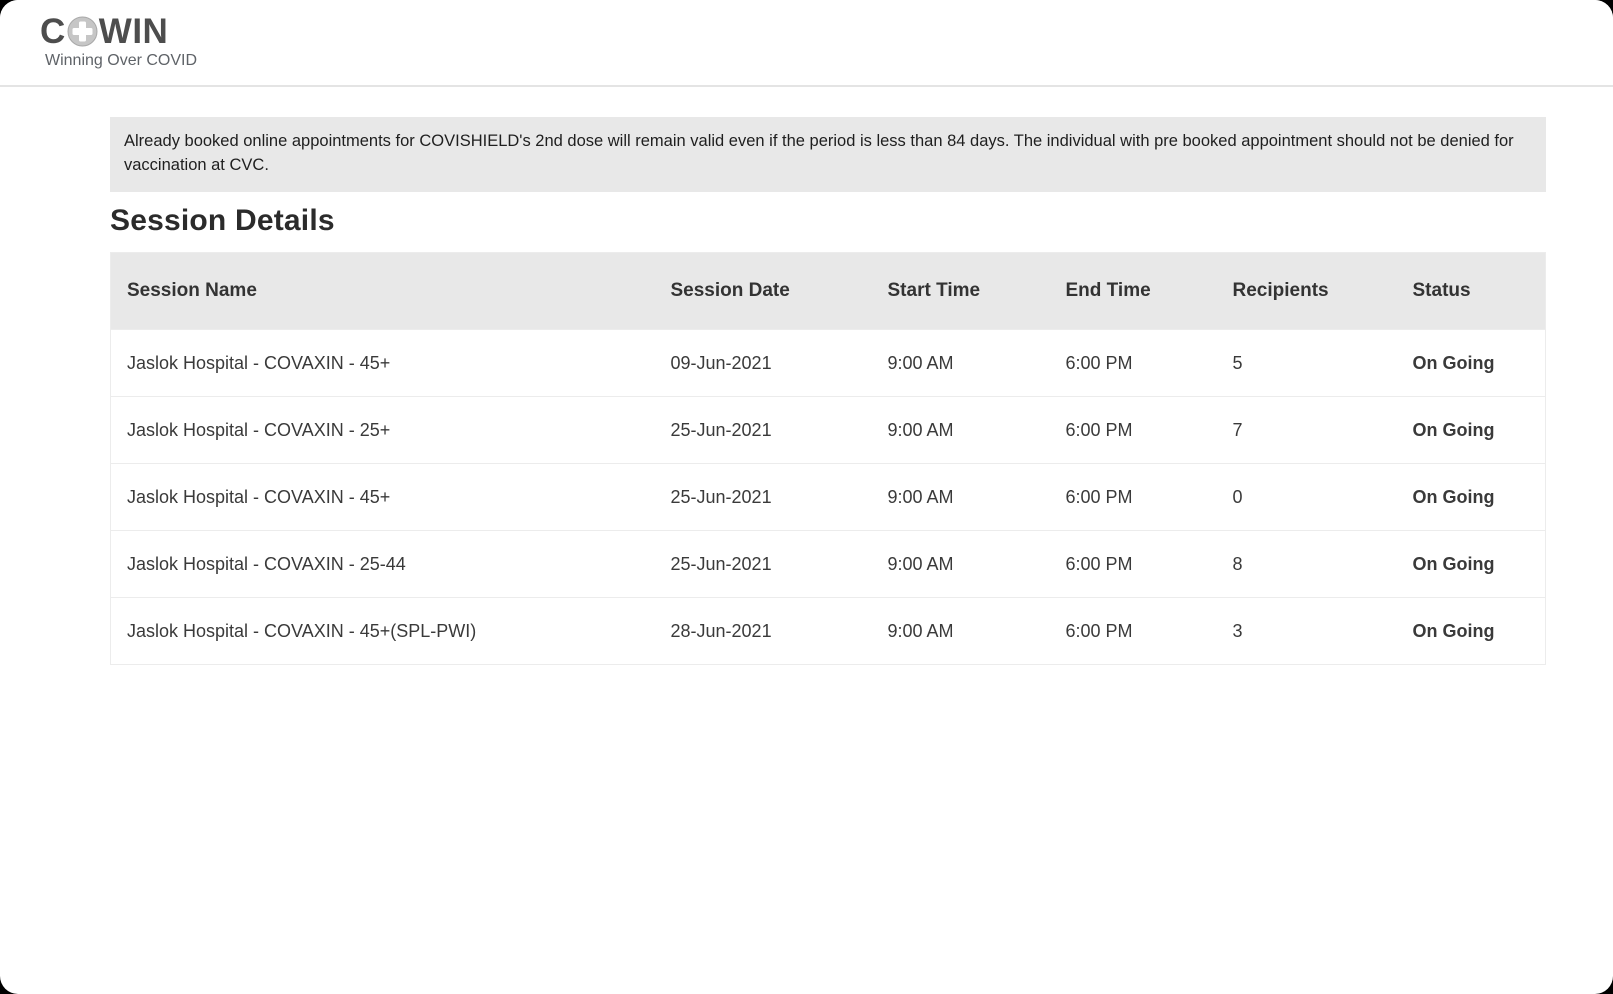  Describe the element at coordinates (1149, 291) in the screenshot. I see `column-header-end-time: End Time` at that location.